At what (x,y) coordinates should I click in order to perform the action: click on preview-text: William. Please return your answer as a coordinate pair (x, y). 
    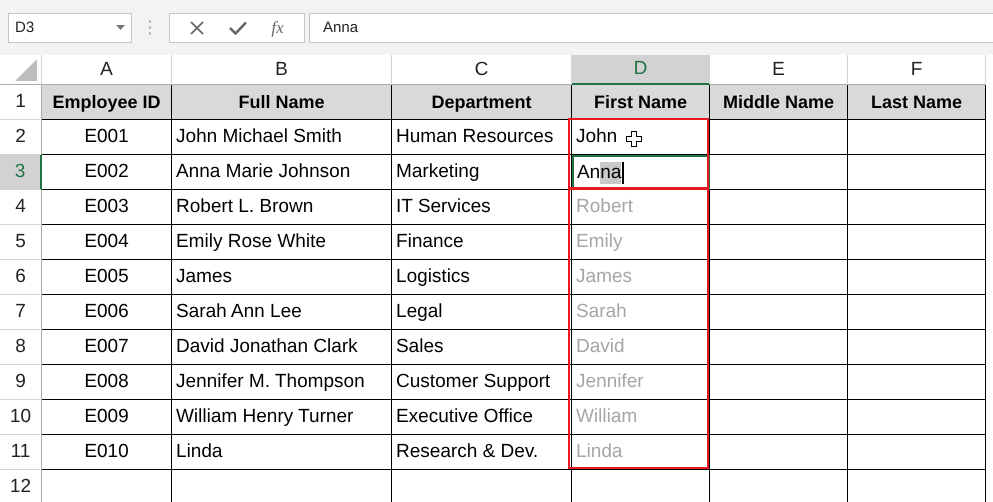
    Looking at the image, I should click on (607, 417).